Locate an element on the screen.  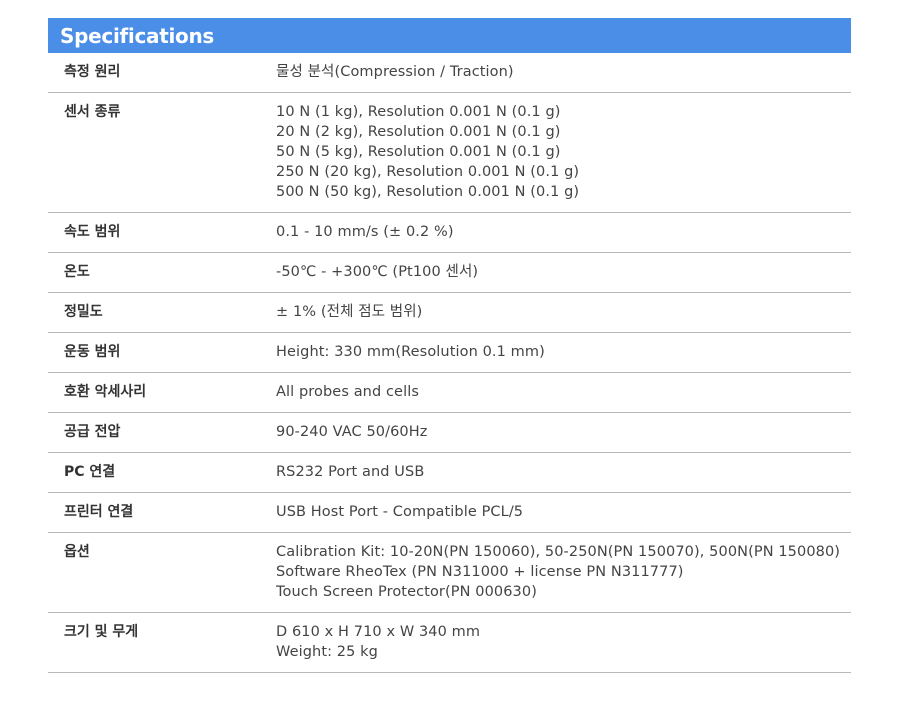
spec-value-line: D 610 x H 710 x W 340 mm is located at coordinates (378, 632).